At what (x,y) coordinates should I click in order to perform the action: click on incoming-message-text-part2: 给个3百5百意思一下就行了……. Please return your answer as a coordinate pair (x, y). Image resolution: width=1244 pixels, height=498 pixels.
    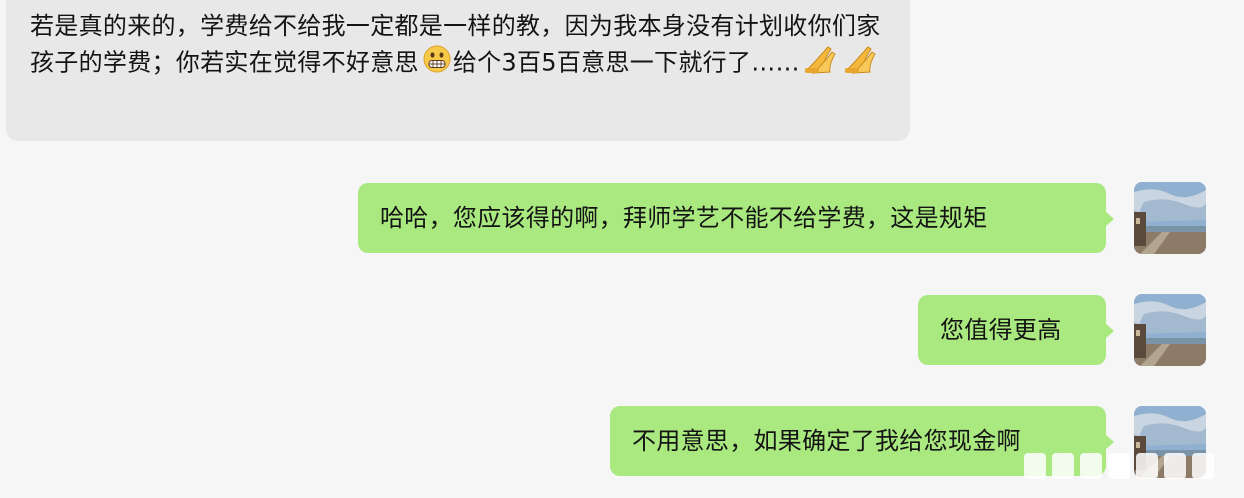
    Looking at the image, I should click on (626, 62).